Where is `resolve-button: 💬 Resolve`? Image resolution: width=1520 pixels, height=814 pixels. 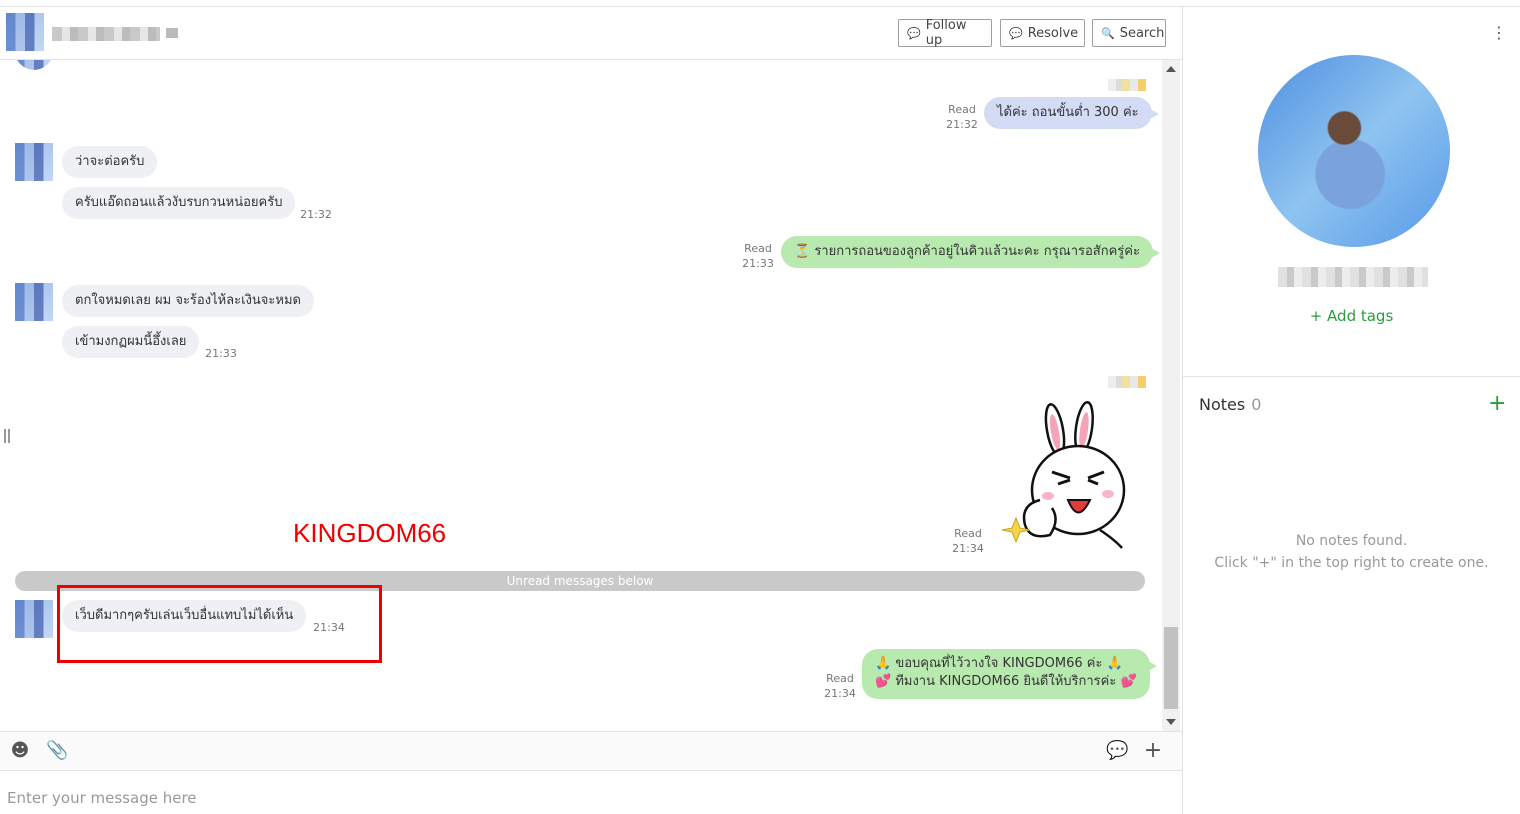 resolve-button: 💬 Resolve is located at coordinates (1042, 33).